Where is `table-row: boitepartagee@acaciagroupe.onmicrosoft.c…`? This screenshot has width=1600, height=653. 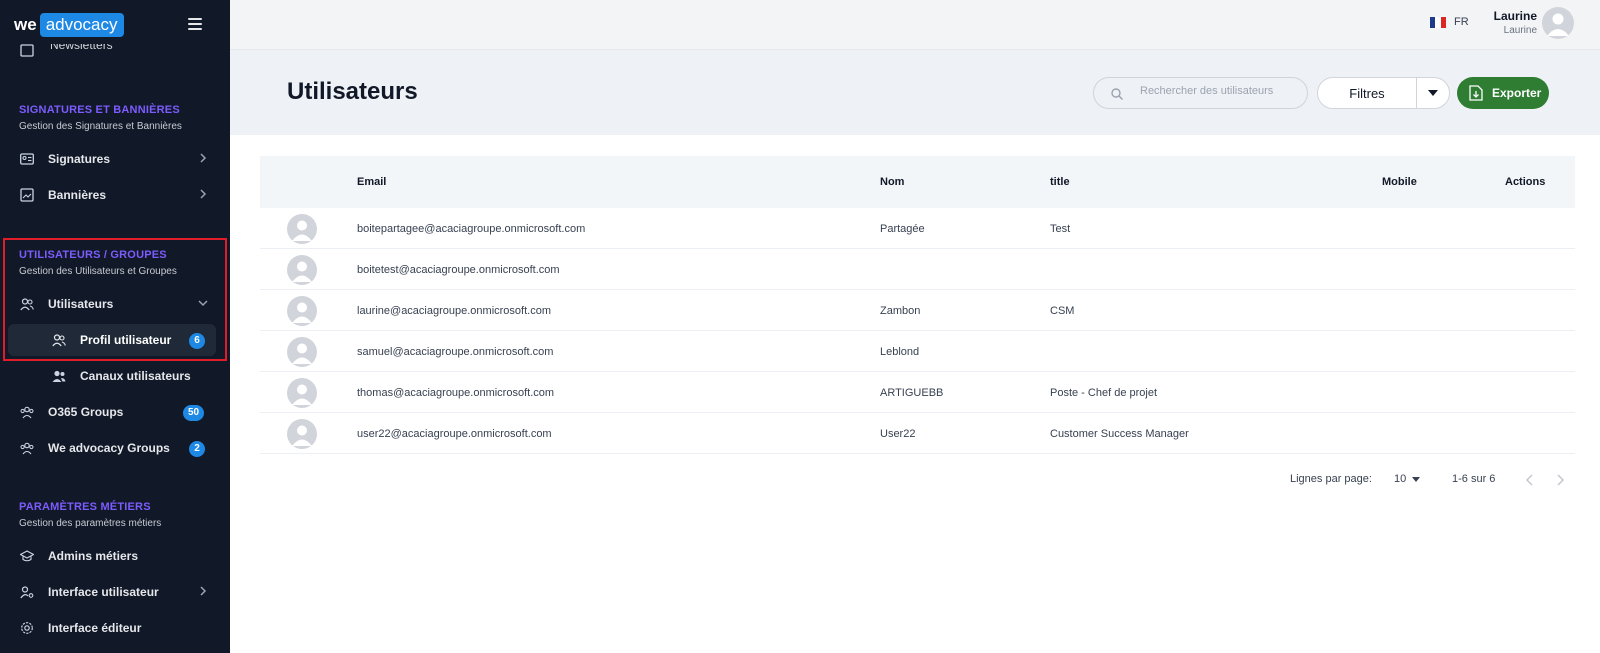
table-row: boitepartagee@acaciagroupe.onmicrosoft.c… is located at coordinates (917, 228).